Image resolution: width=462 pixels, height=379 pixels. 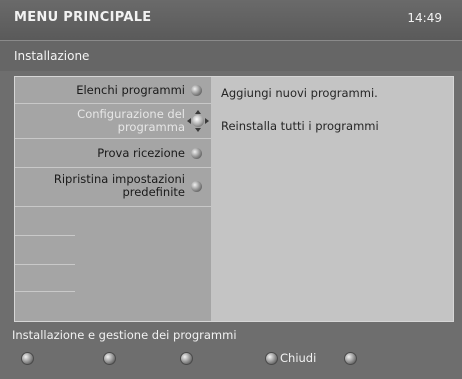 What do you see at coordinates (131, 120) in the screenshot?
I see `menu-item-label: Configurazione del programma` at bounding box center [131, 120].